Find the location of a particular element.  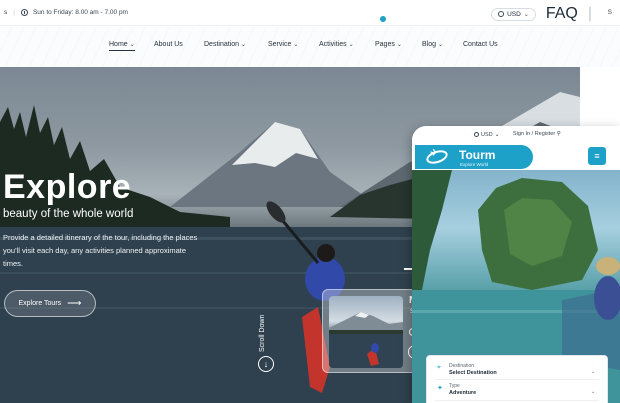

tour-card-illustration is located at coordinates (366, 340).